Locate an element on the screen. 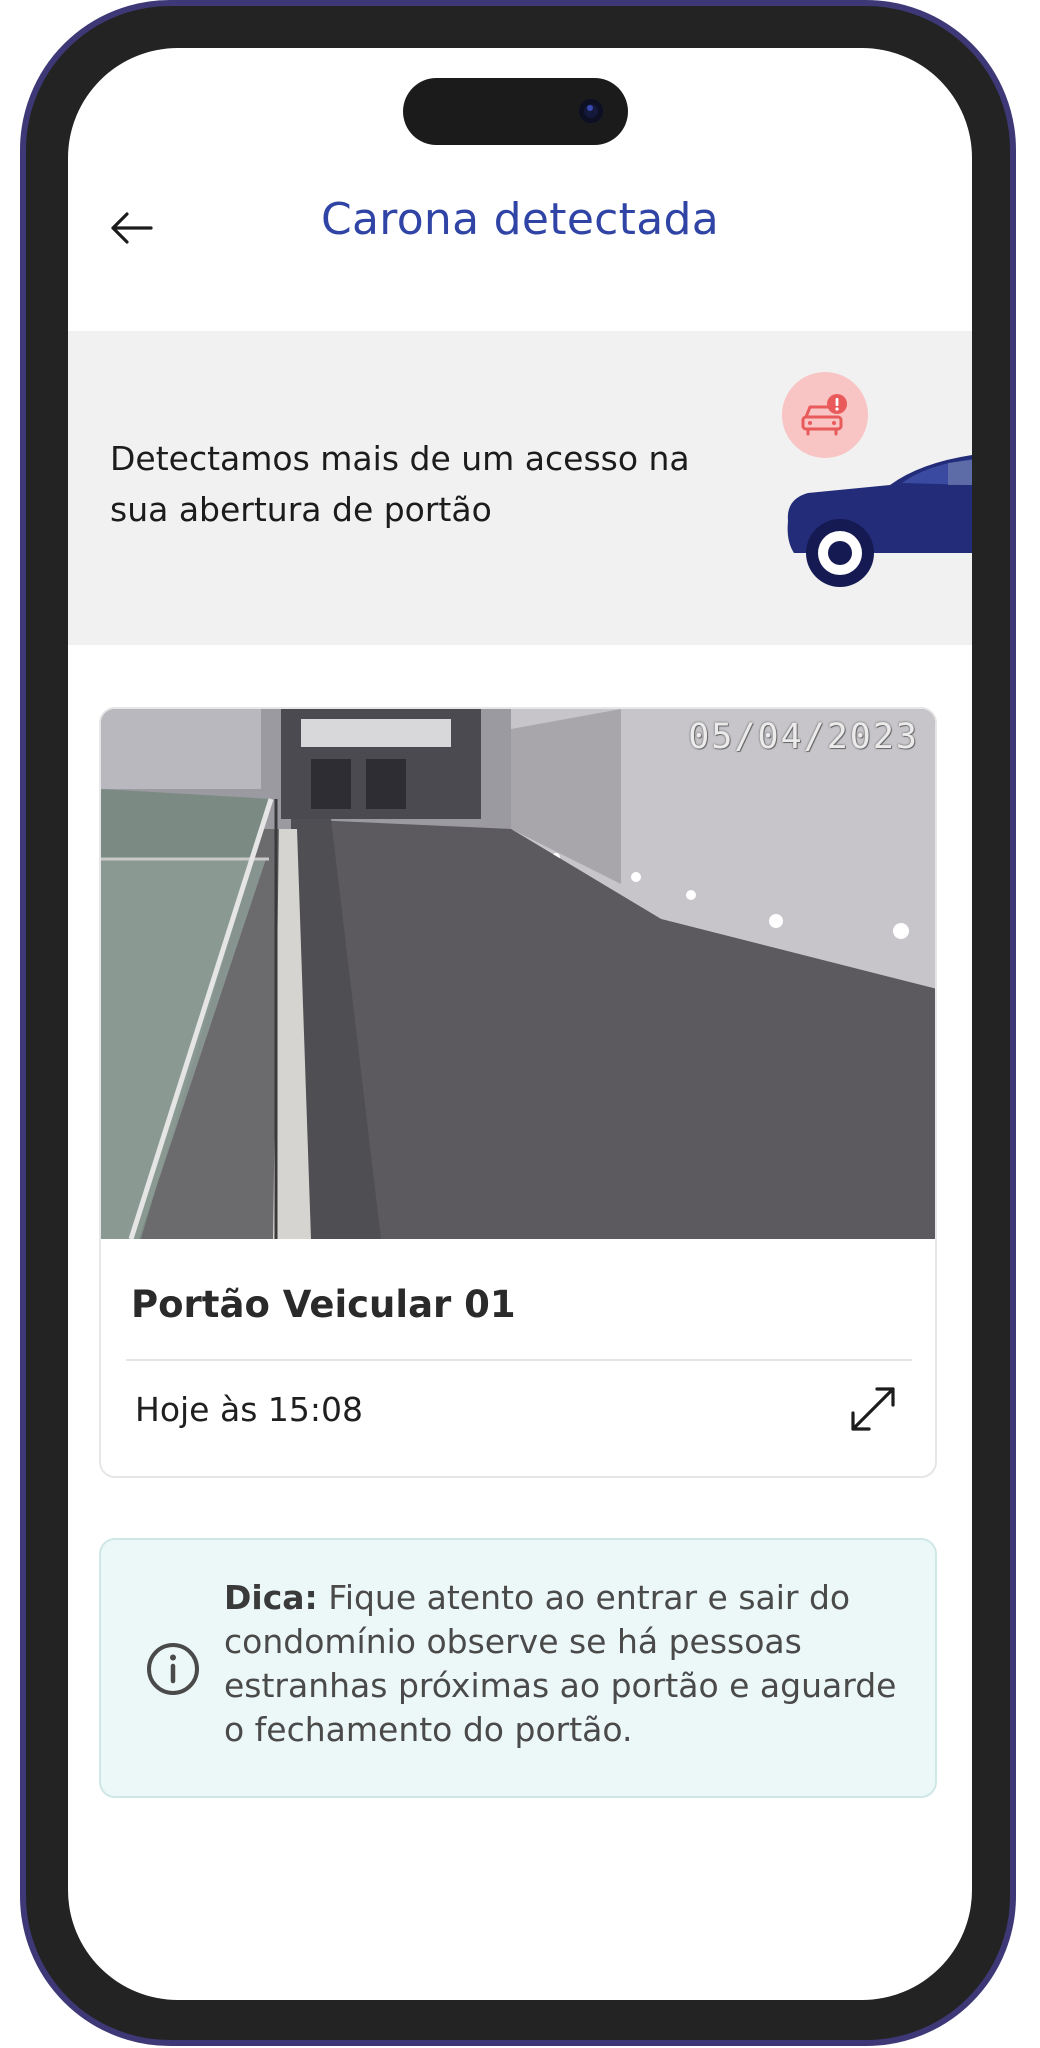 The width and height of the screenshot is (1040, 2048). gate-name: Portão Veicular 01 is located at coordinates (323, 1304).